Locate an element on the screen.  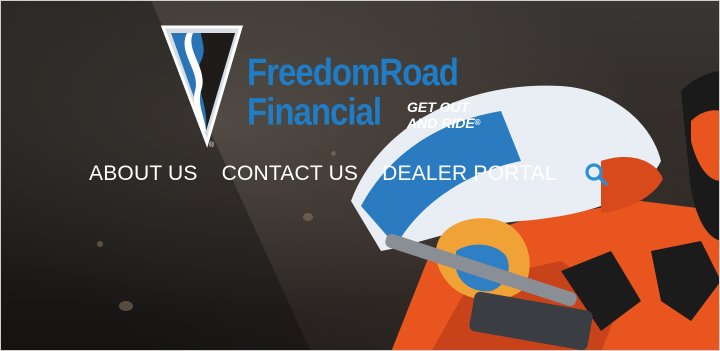
main-nav: ABOUT US CONTACT US DEALER PORTAL is located at coordinates (349, 174).